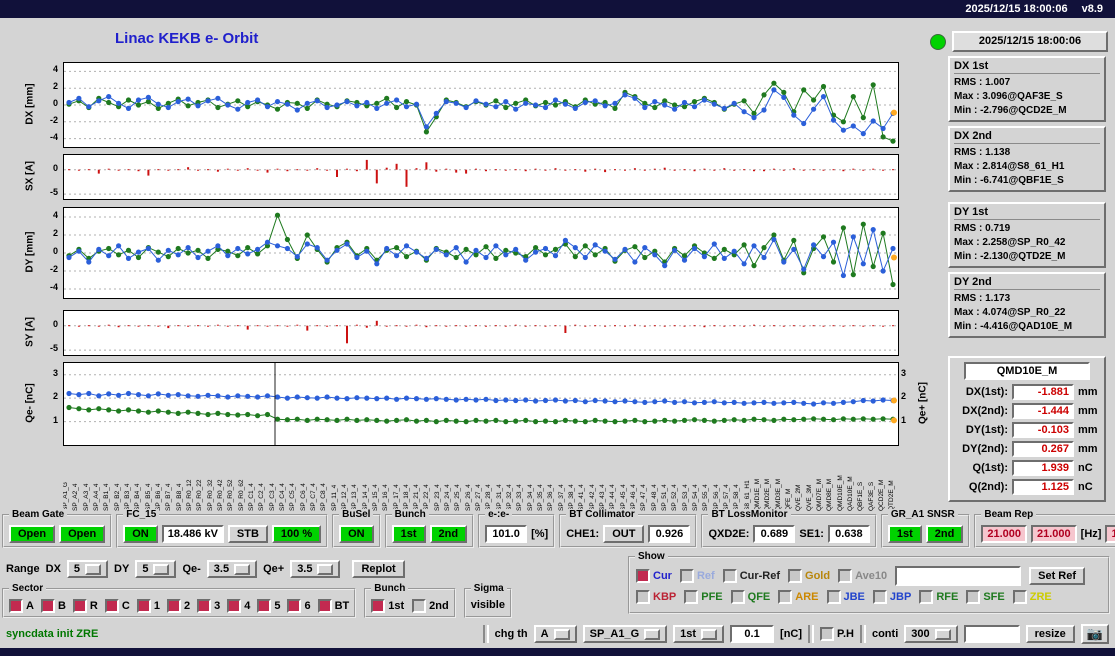 This screenshot has height=656, width=1115. What do you see at coordinates (30, 332) in the screenshot?
I see `sy-axis-label: SY [A]` at bounding box center [30, 332].